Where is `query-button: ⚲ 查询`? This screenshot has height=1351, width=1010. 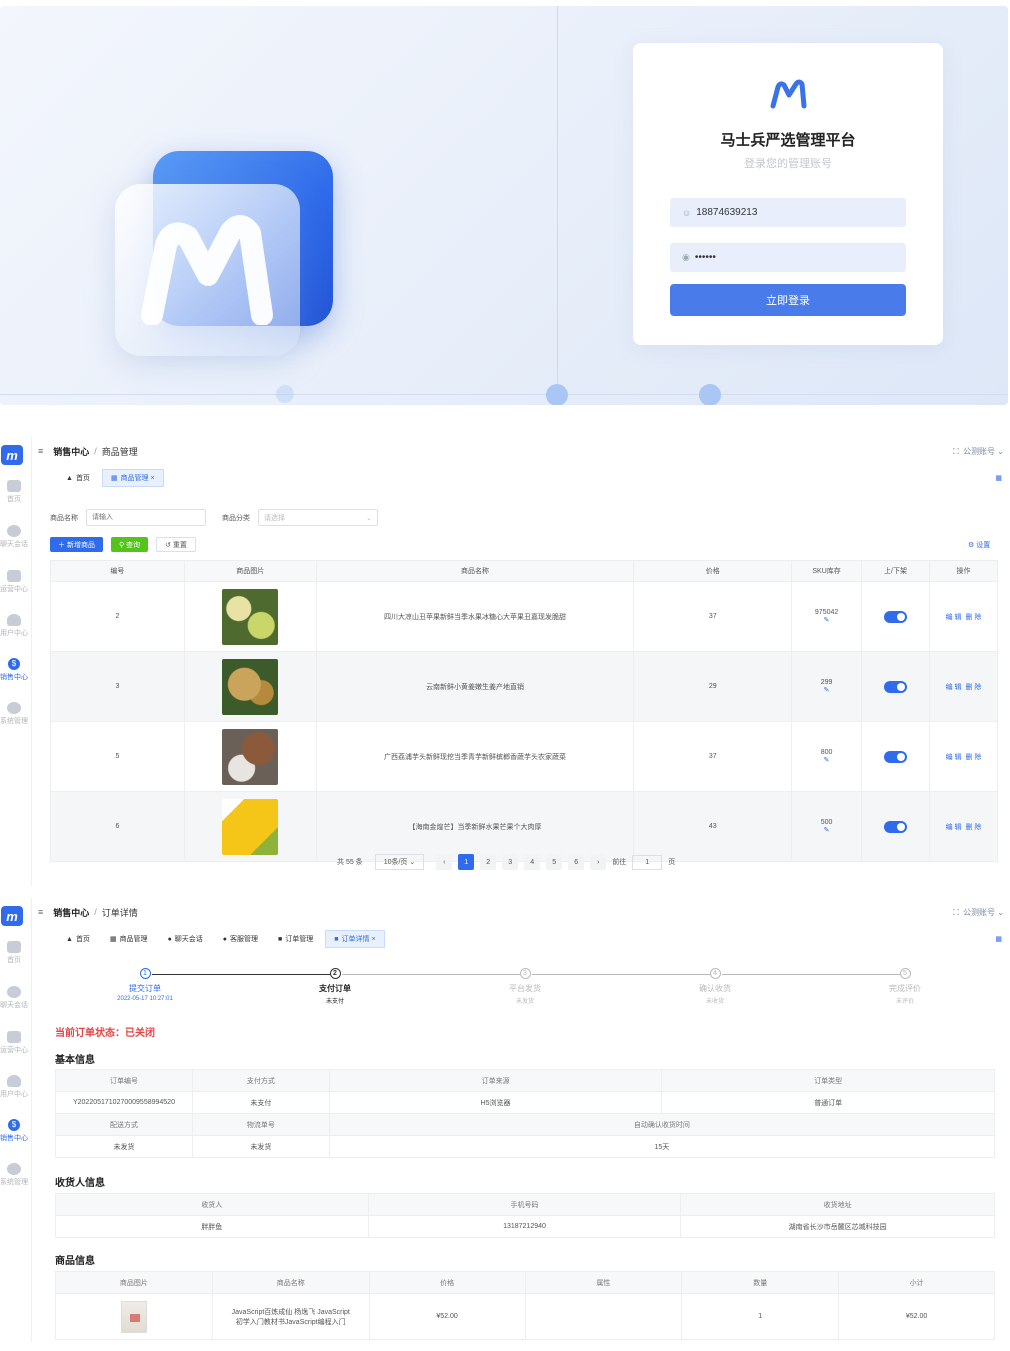 query-button: ⚲ 查询 is located at coordinates (129, 544).